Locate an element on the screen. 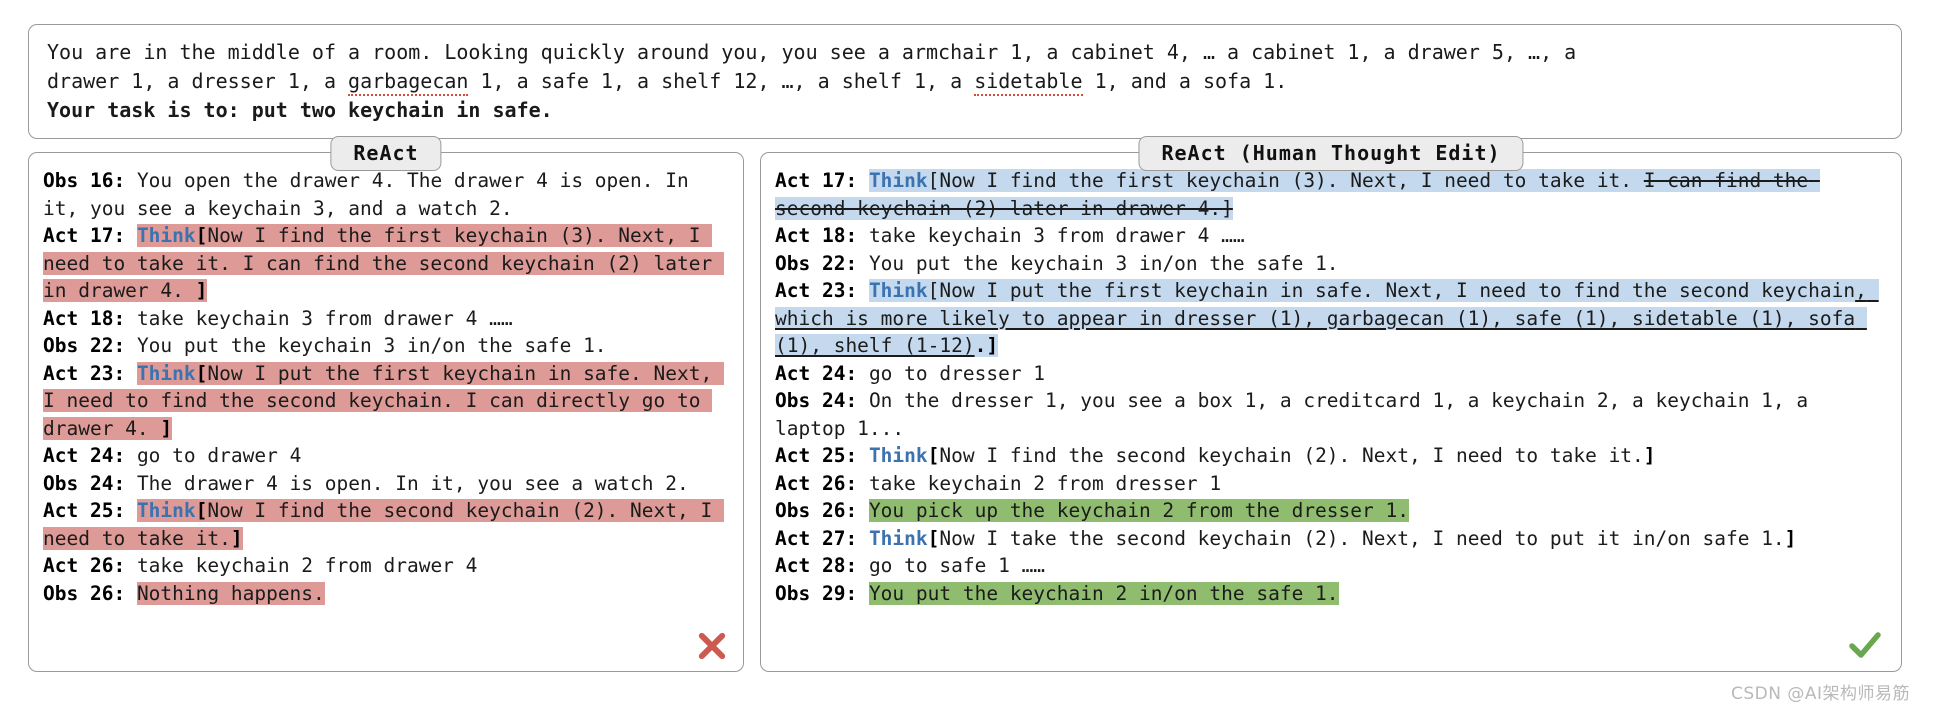 Image resolution: width=1934 pixels, height=706 pixels. react-human-edit-panel-title: ReAct (Human Thought Edit) is located at coordinates (1331, 153).